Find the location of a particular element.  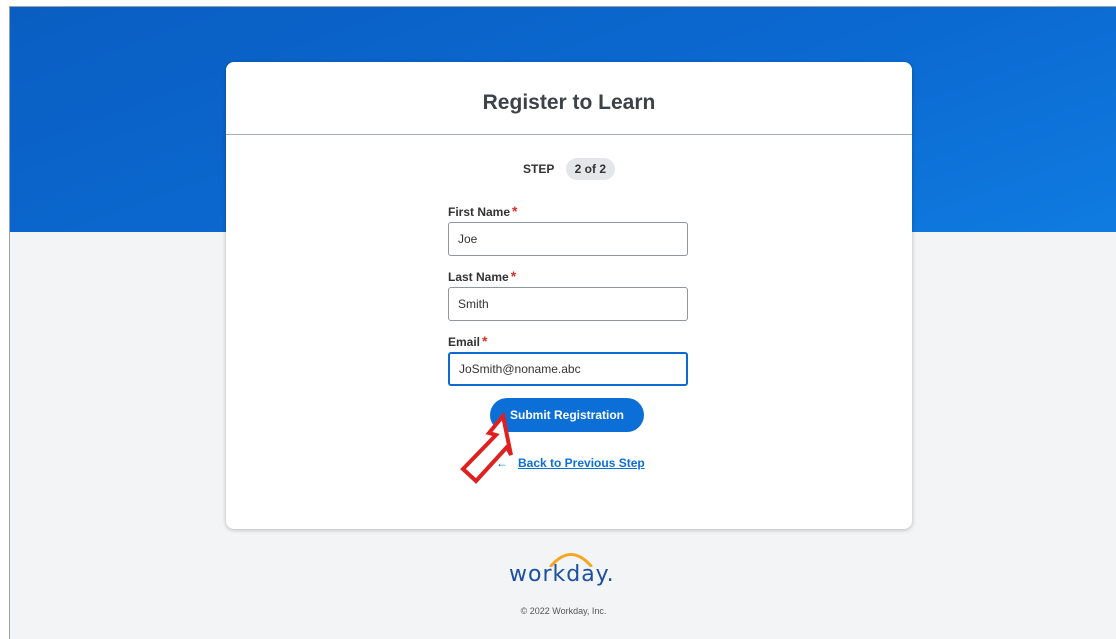

last-name-label: Last Name * is located at coordinates (482, 276).